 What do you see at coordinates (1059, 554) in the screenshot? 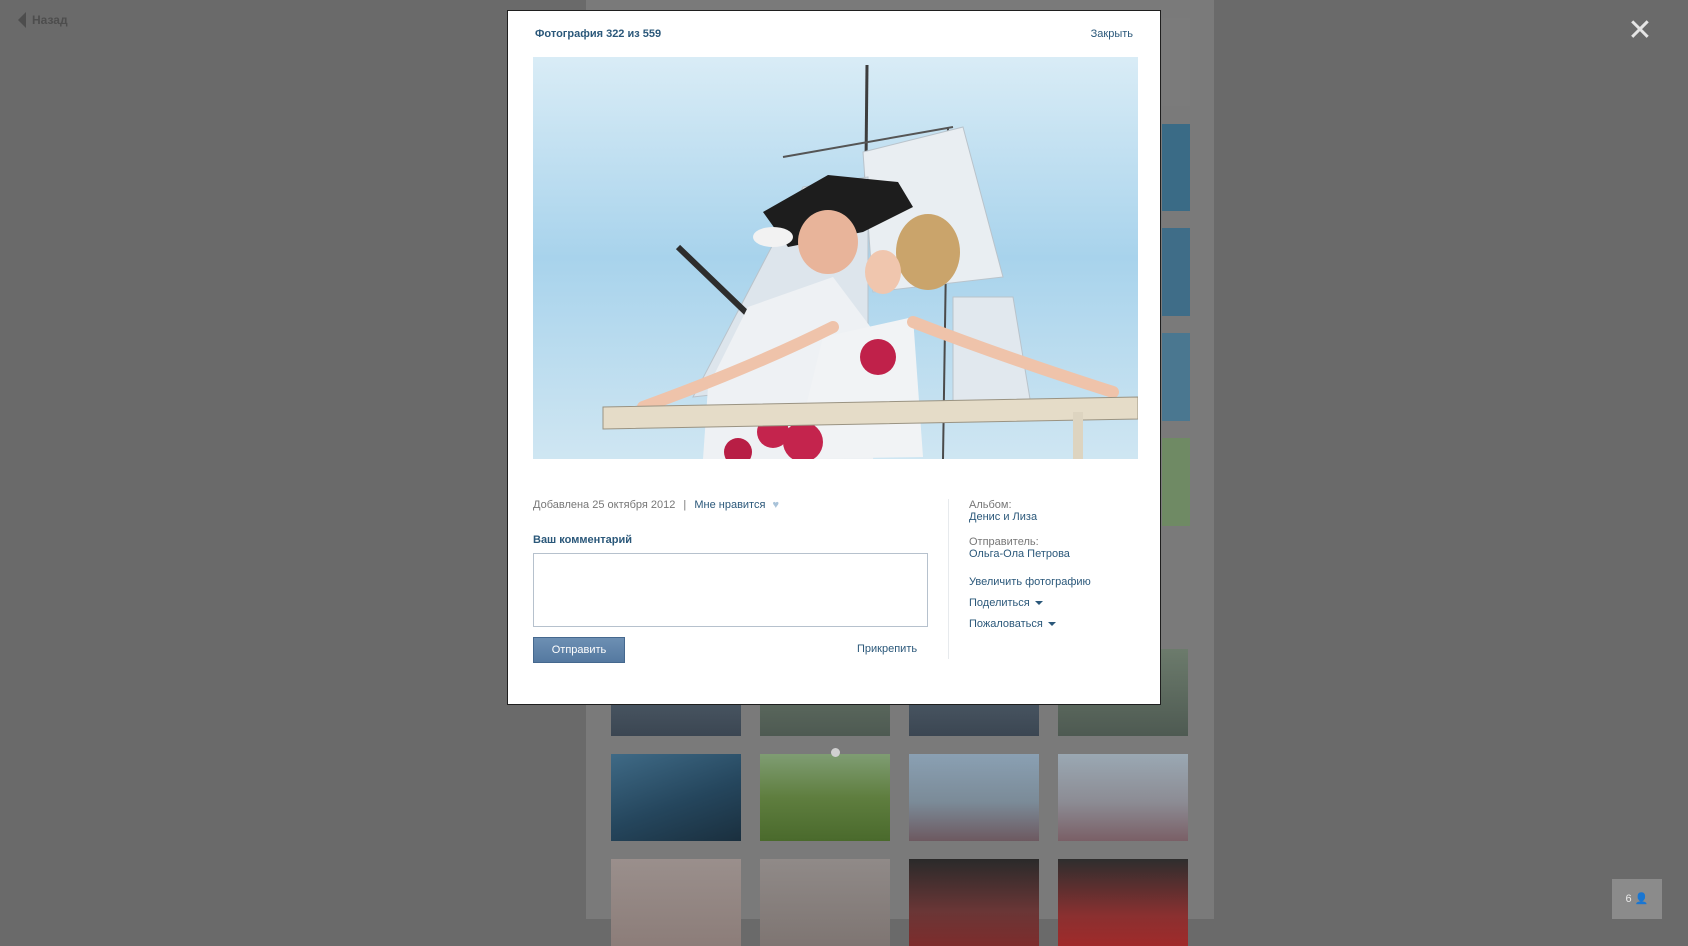
I see `sender-link: Ольга-Ола Петрова` at bounding box center [1059, 554].